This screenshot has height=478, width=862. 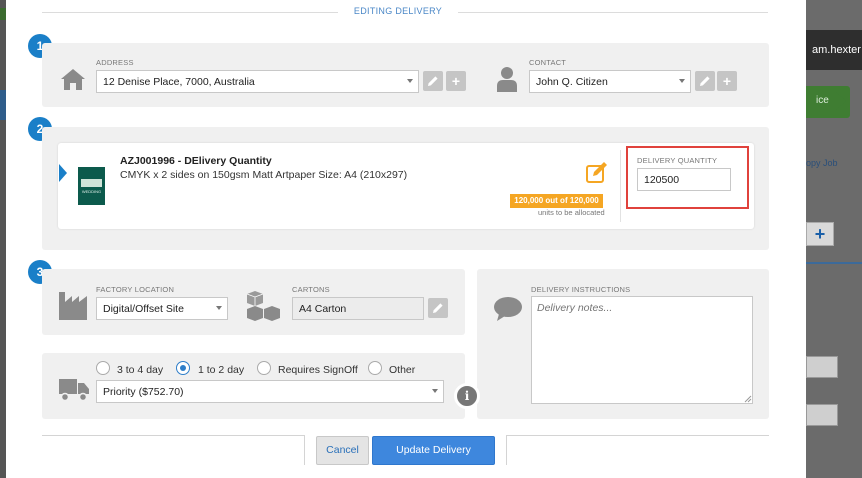 What do you see at coordinates (91, 186) in the screenshot?
I see `item-thumbnail: WEDDING` at bounding box center [91, 186].